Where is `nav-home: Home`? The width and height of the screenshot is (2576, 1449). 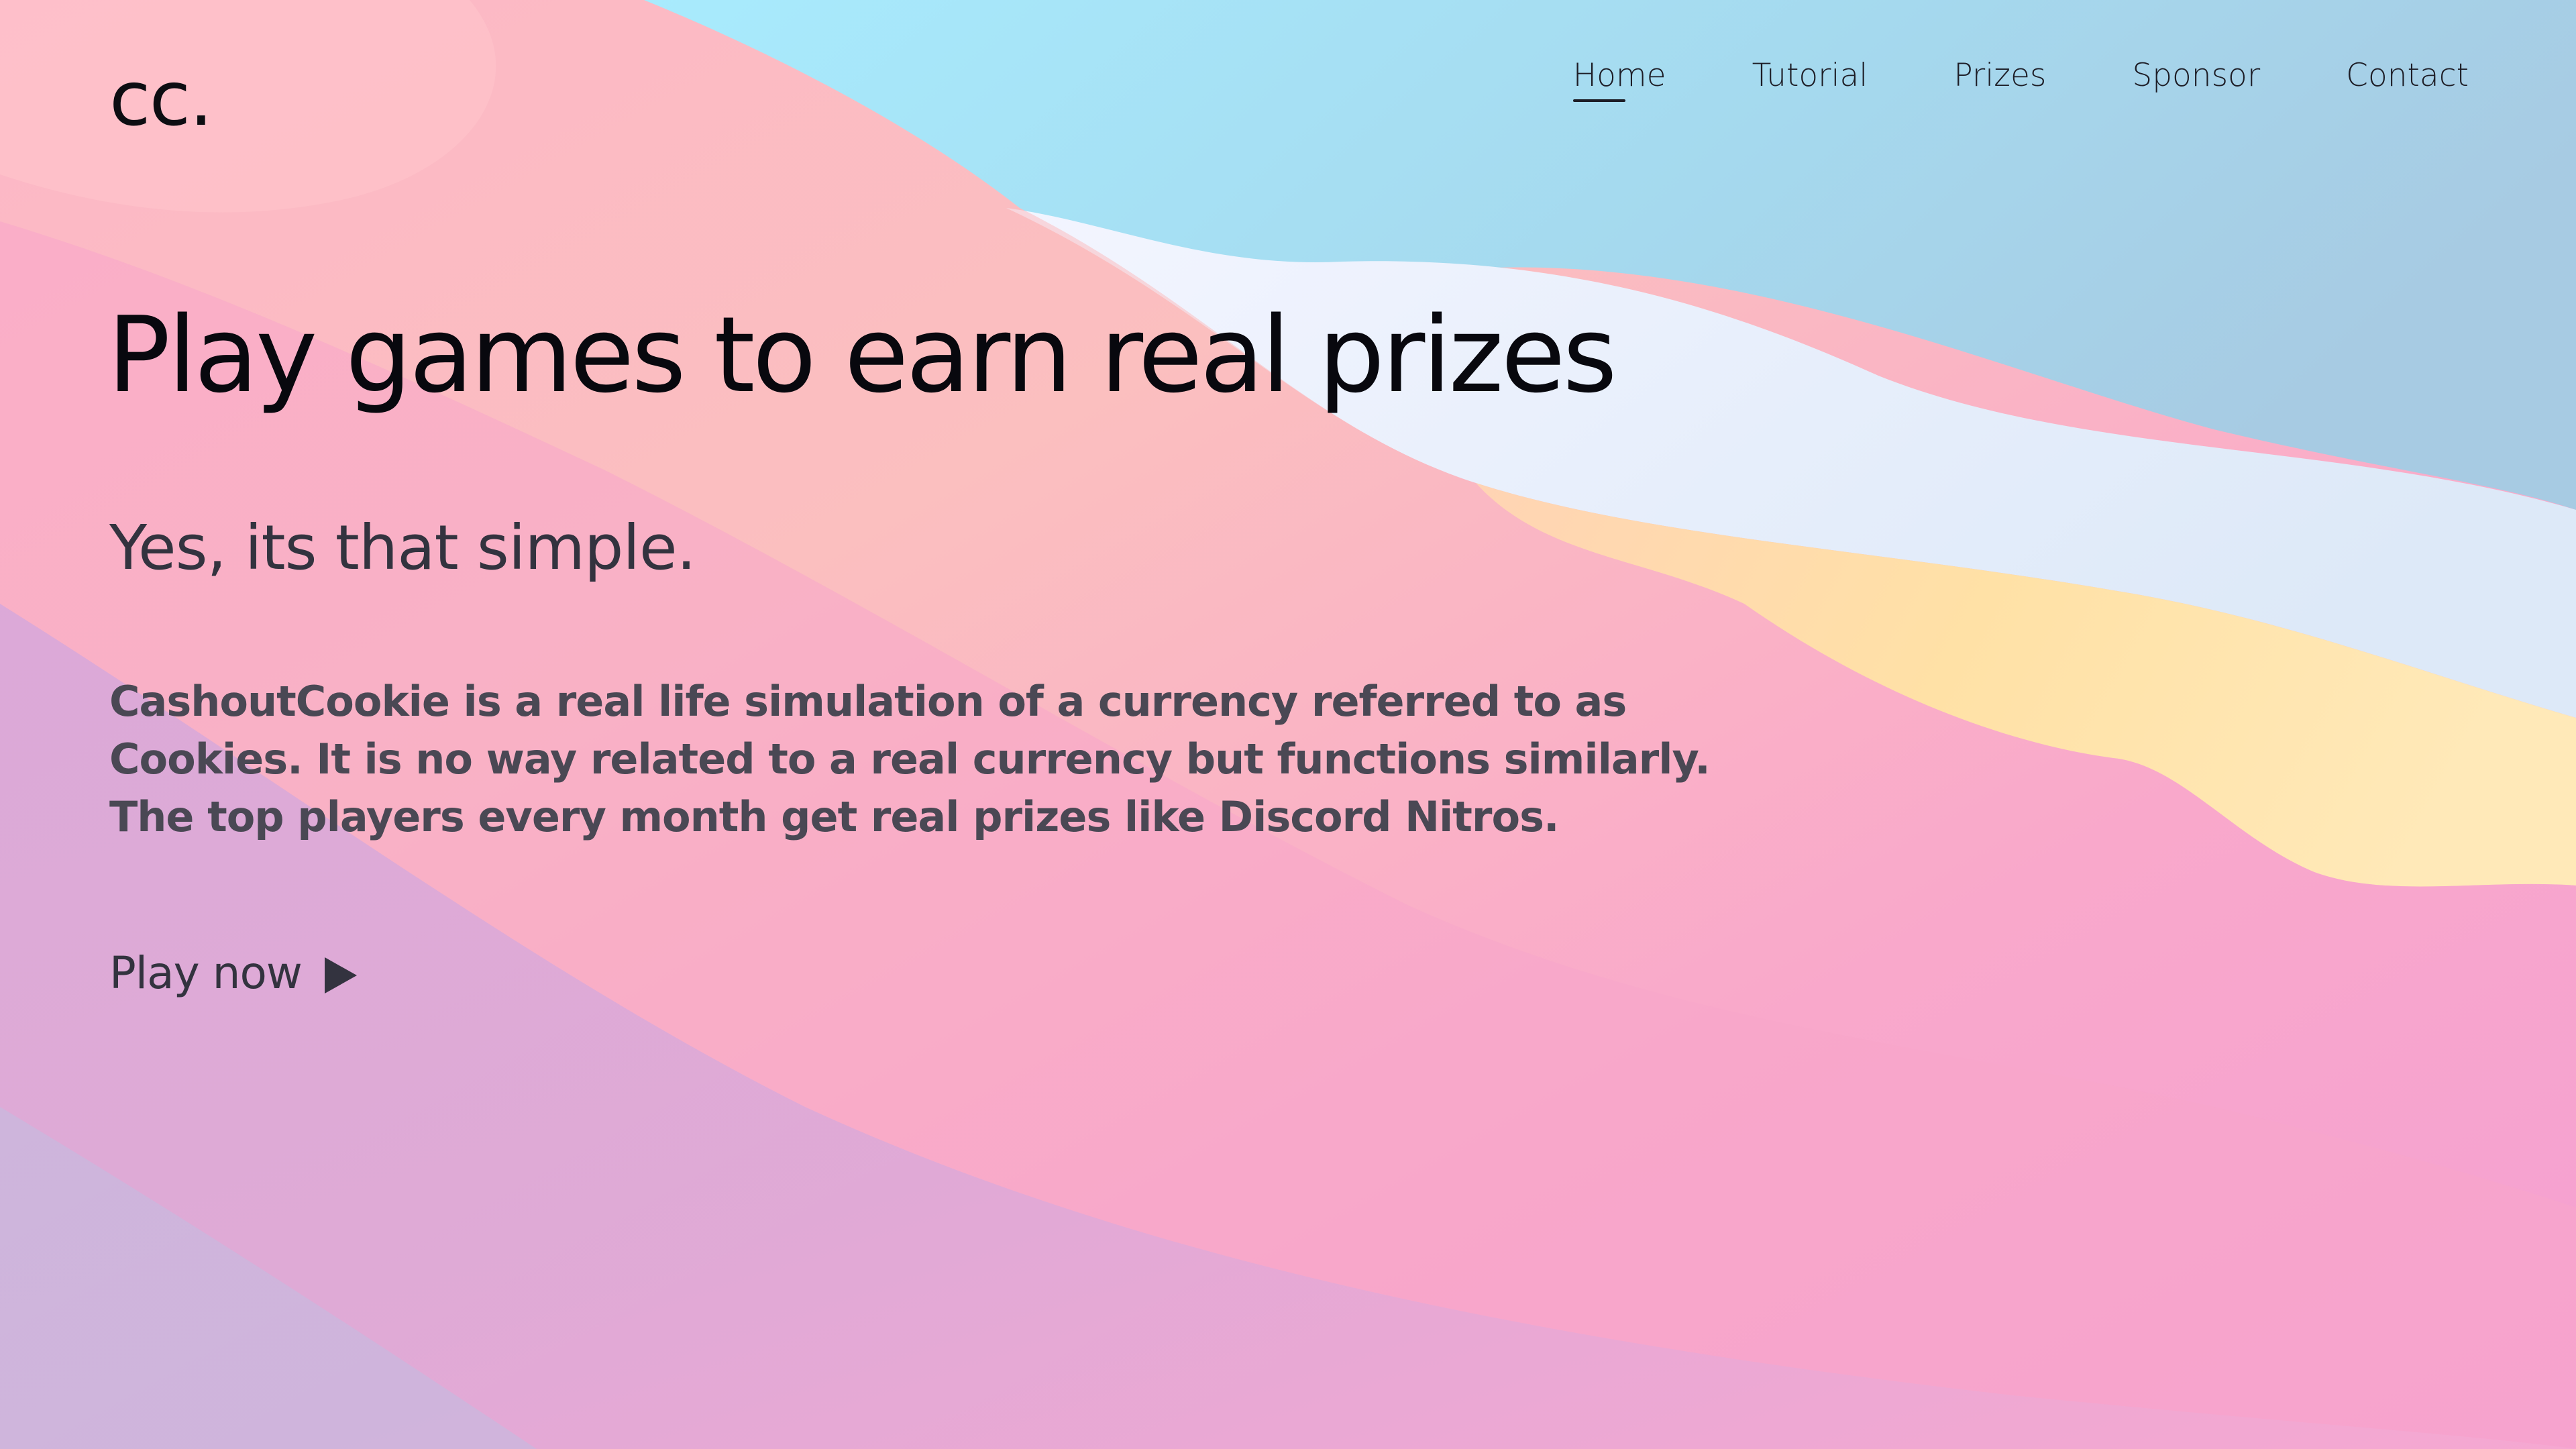 nav-home: Home is located at coordinates (1619, 78).